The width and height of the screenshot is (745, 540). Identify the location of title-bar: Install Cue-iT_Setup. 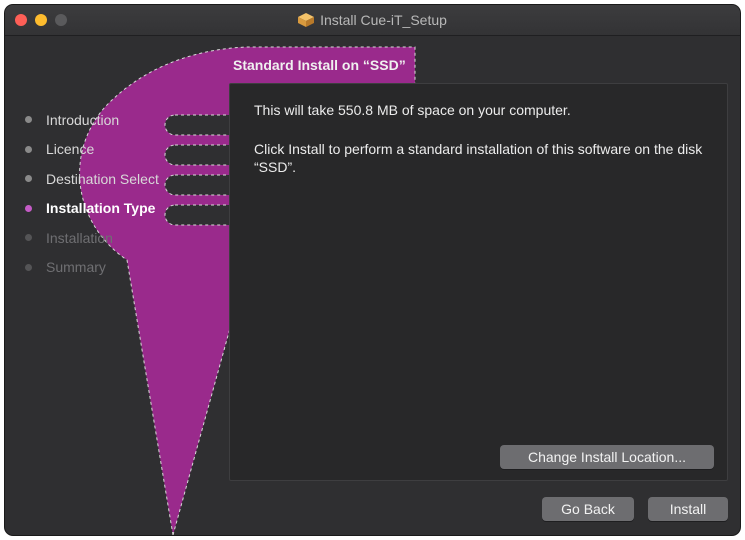
(372, 20).